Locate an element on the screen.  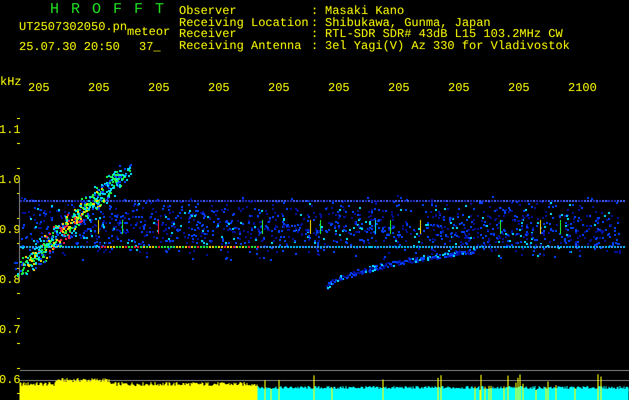
axis-unit: kHz is located at coordinates (11, 82).